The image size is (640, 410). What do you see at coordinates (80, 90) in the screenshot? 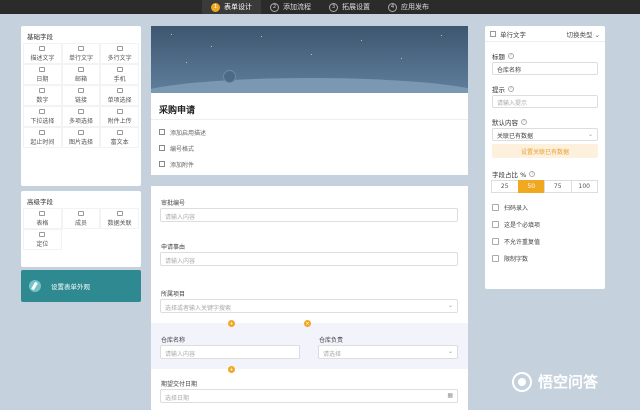
I see `link-icon` at bounding box center [80, 90].